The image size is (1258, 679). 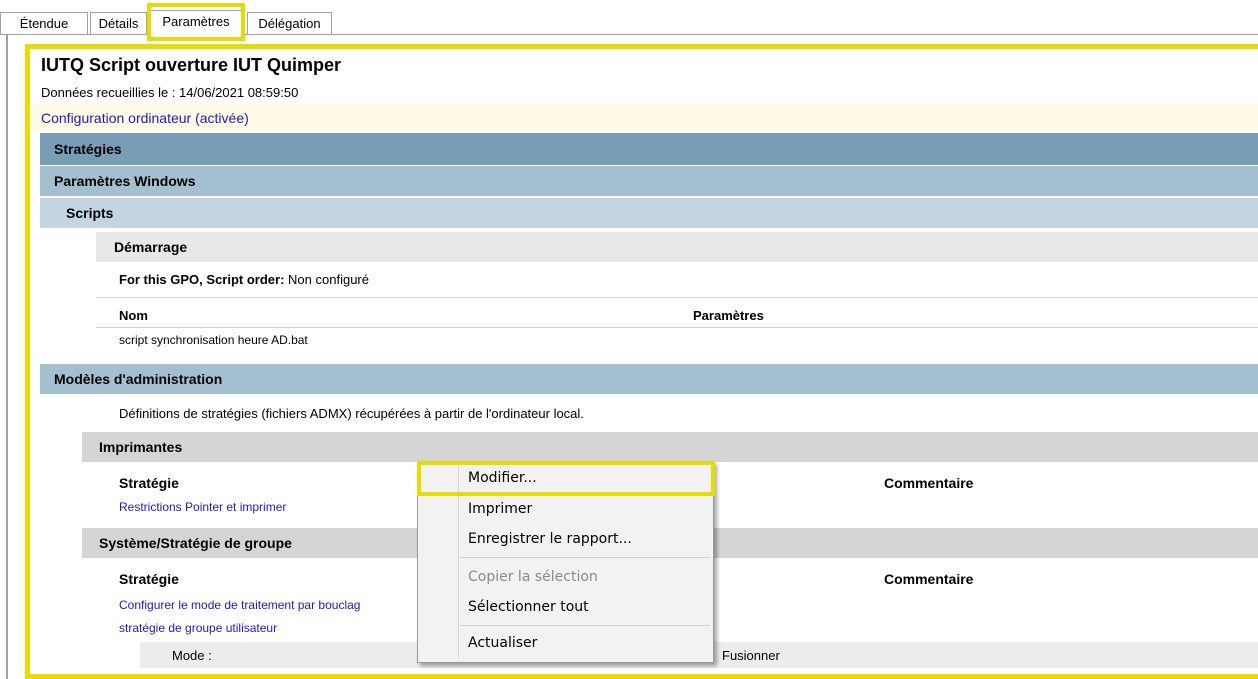 I want to click on menu-item-refresh: Actualiser, so click(x=502, y=643).